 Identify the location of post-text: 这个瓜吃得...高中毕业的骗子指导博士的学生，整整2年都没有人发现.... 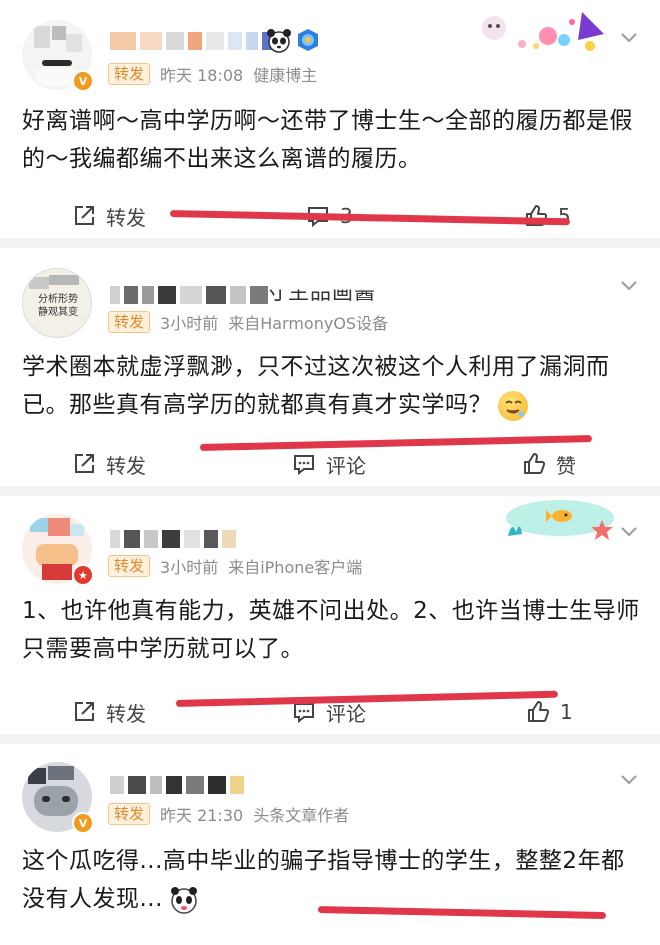
(323, 880).